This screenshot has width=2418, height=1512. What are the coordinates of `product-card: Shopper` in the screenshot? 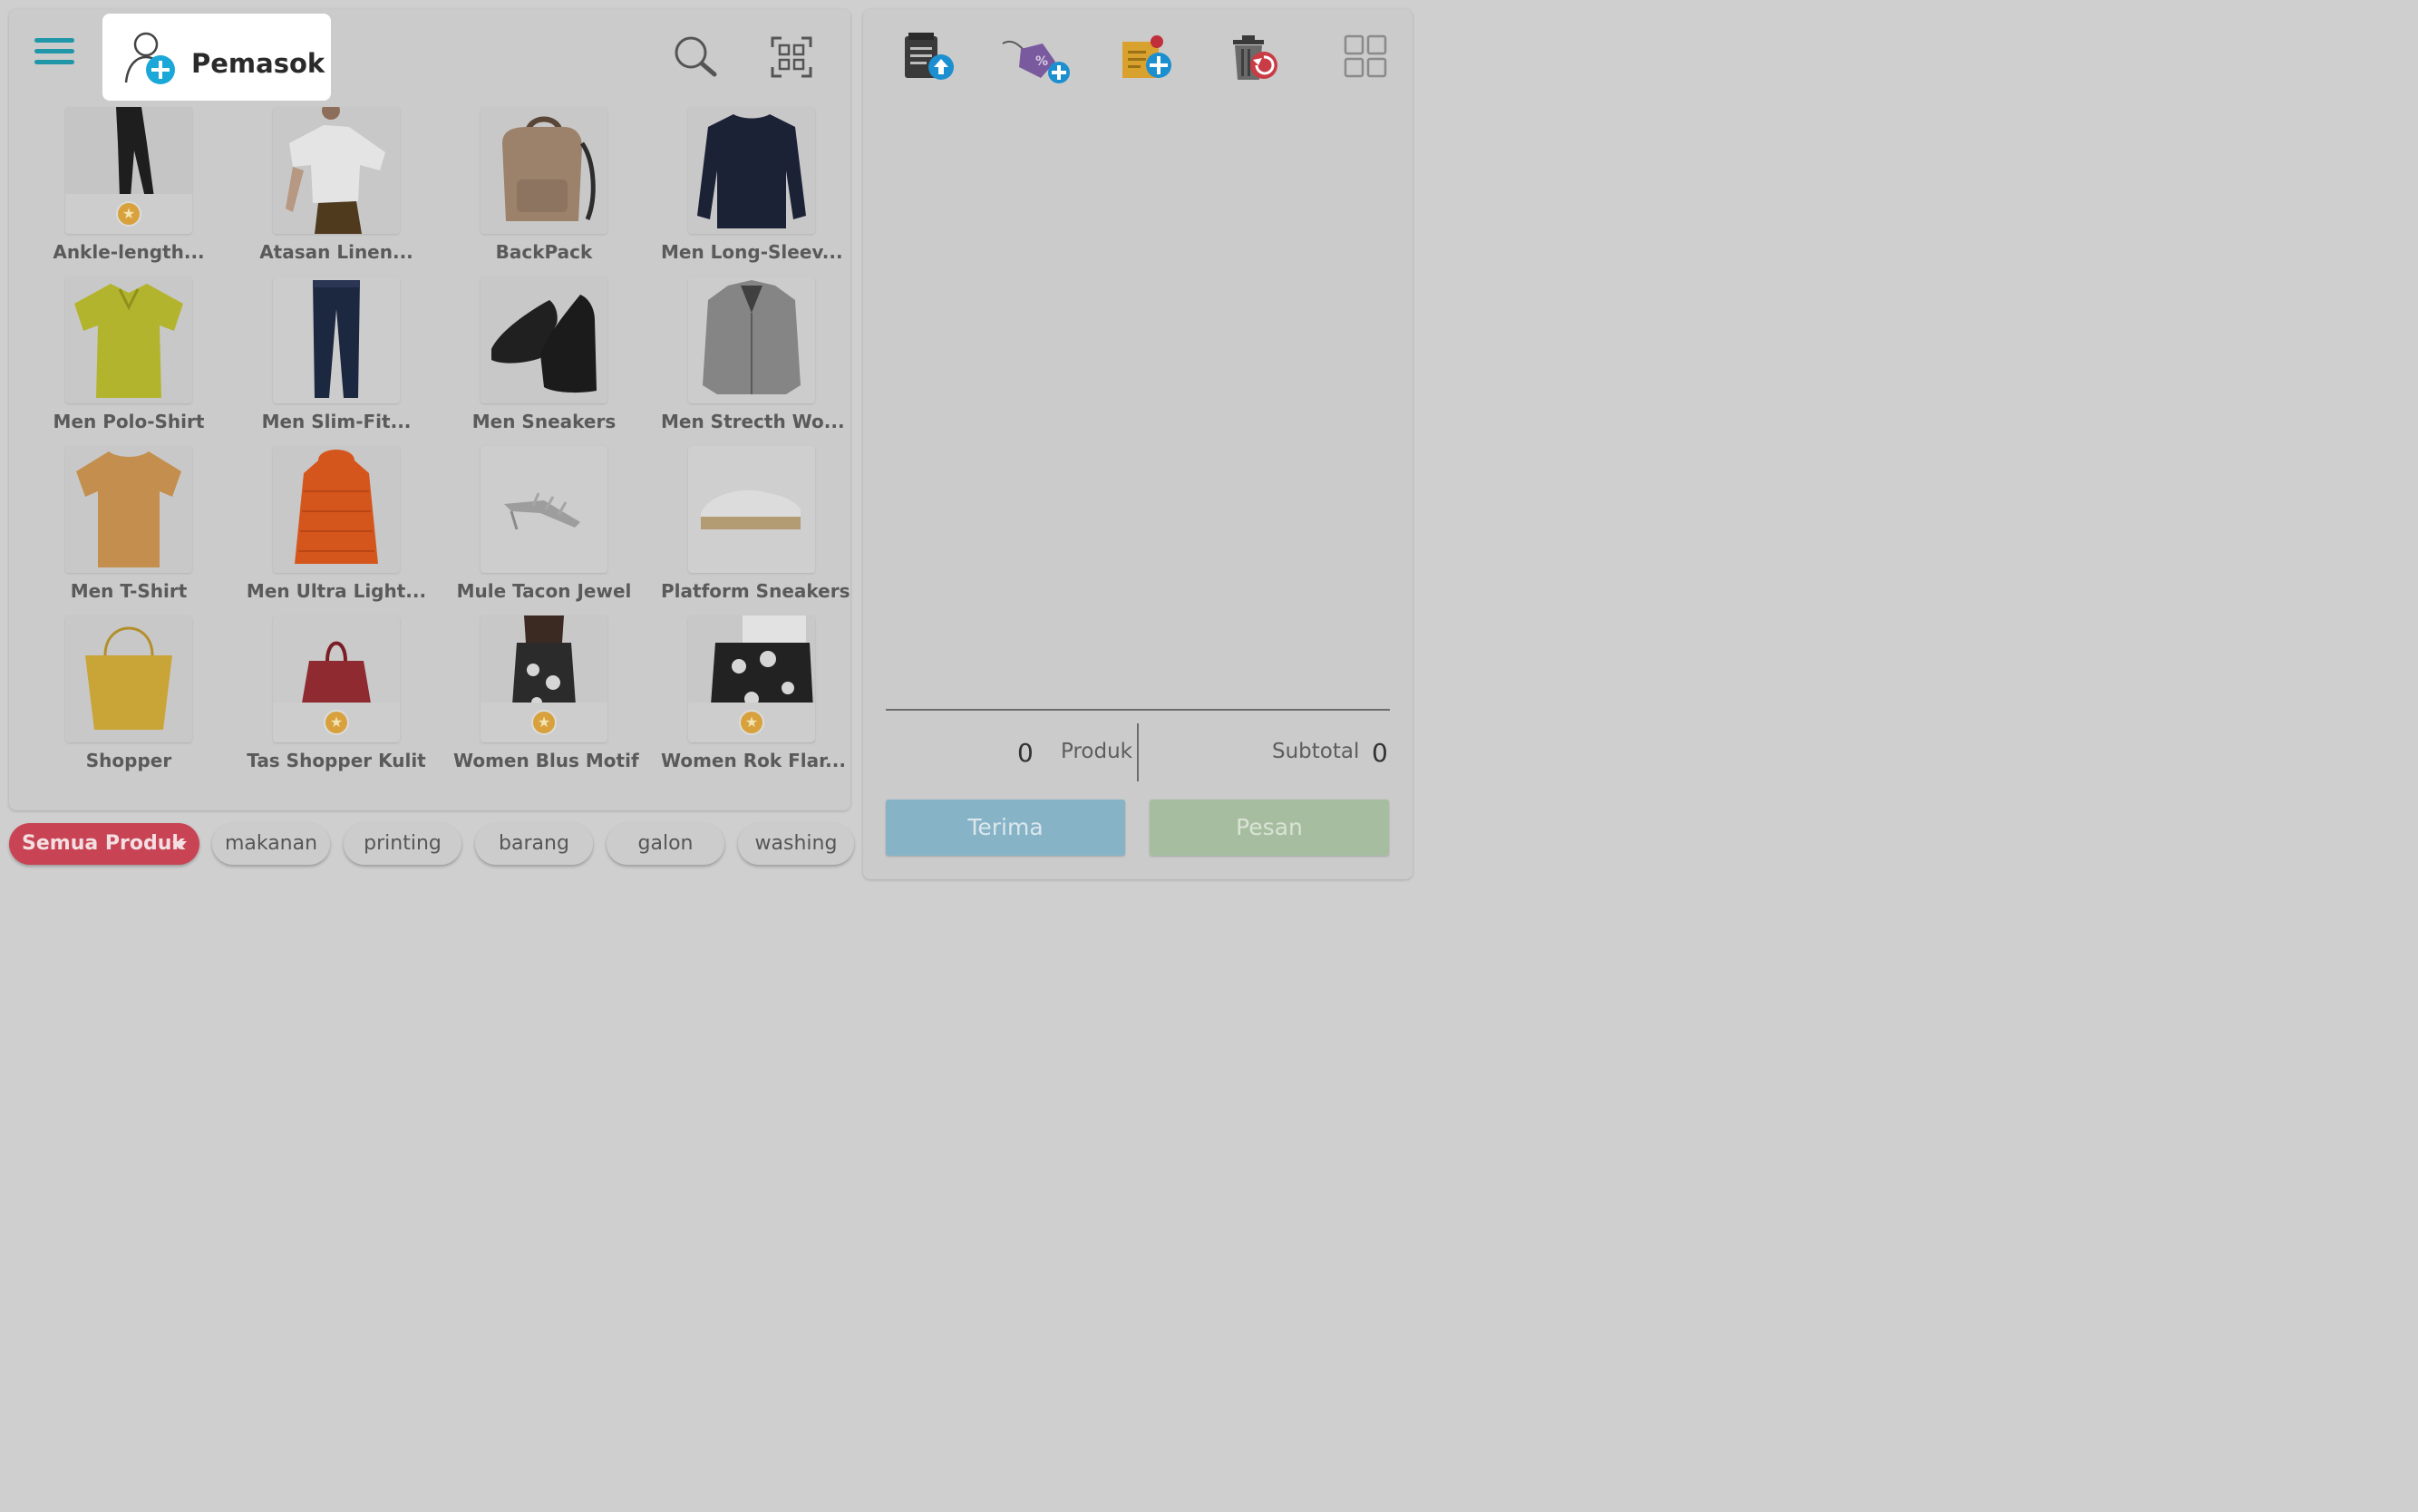 It's located at (128, 693).